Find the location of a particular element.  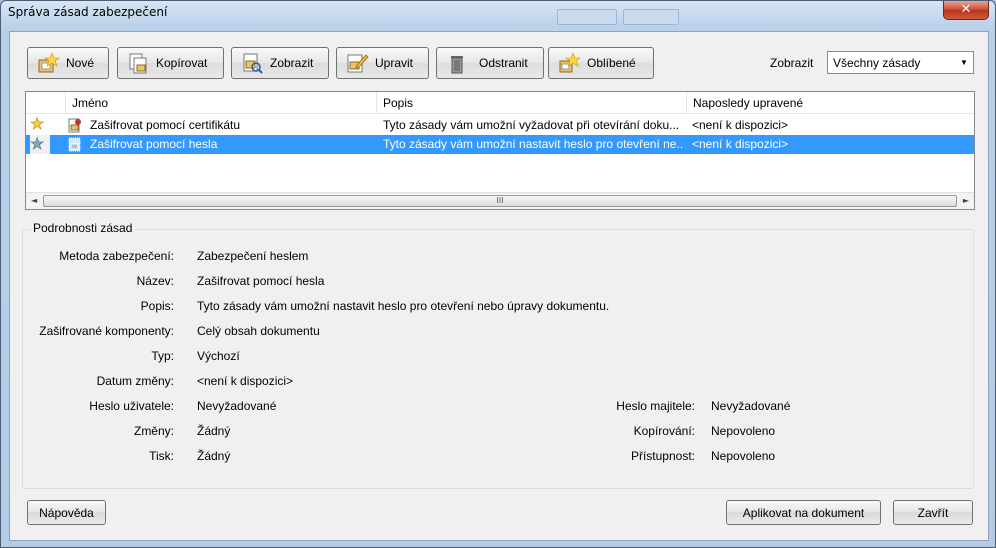

scroll-left-icon: ◄ is located at coordinates (34, 200).